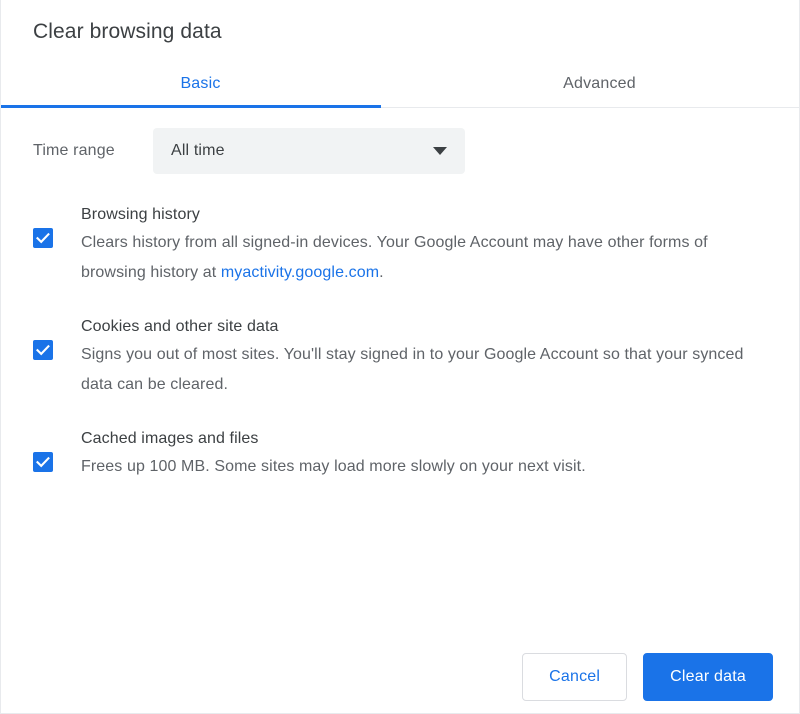 Image resolution: width=800 pixels, height=714 pixels. Describe the element at coordinates (198, 150) in the screenshot. I see `time-range-selected-value: All time` at that location.